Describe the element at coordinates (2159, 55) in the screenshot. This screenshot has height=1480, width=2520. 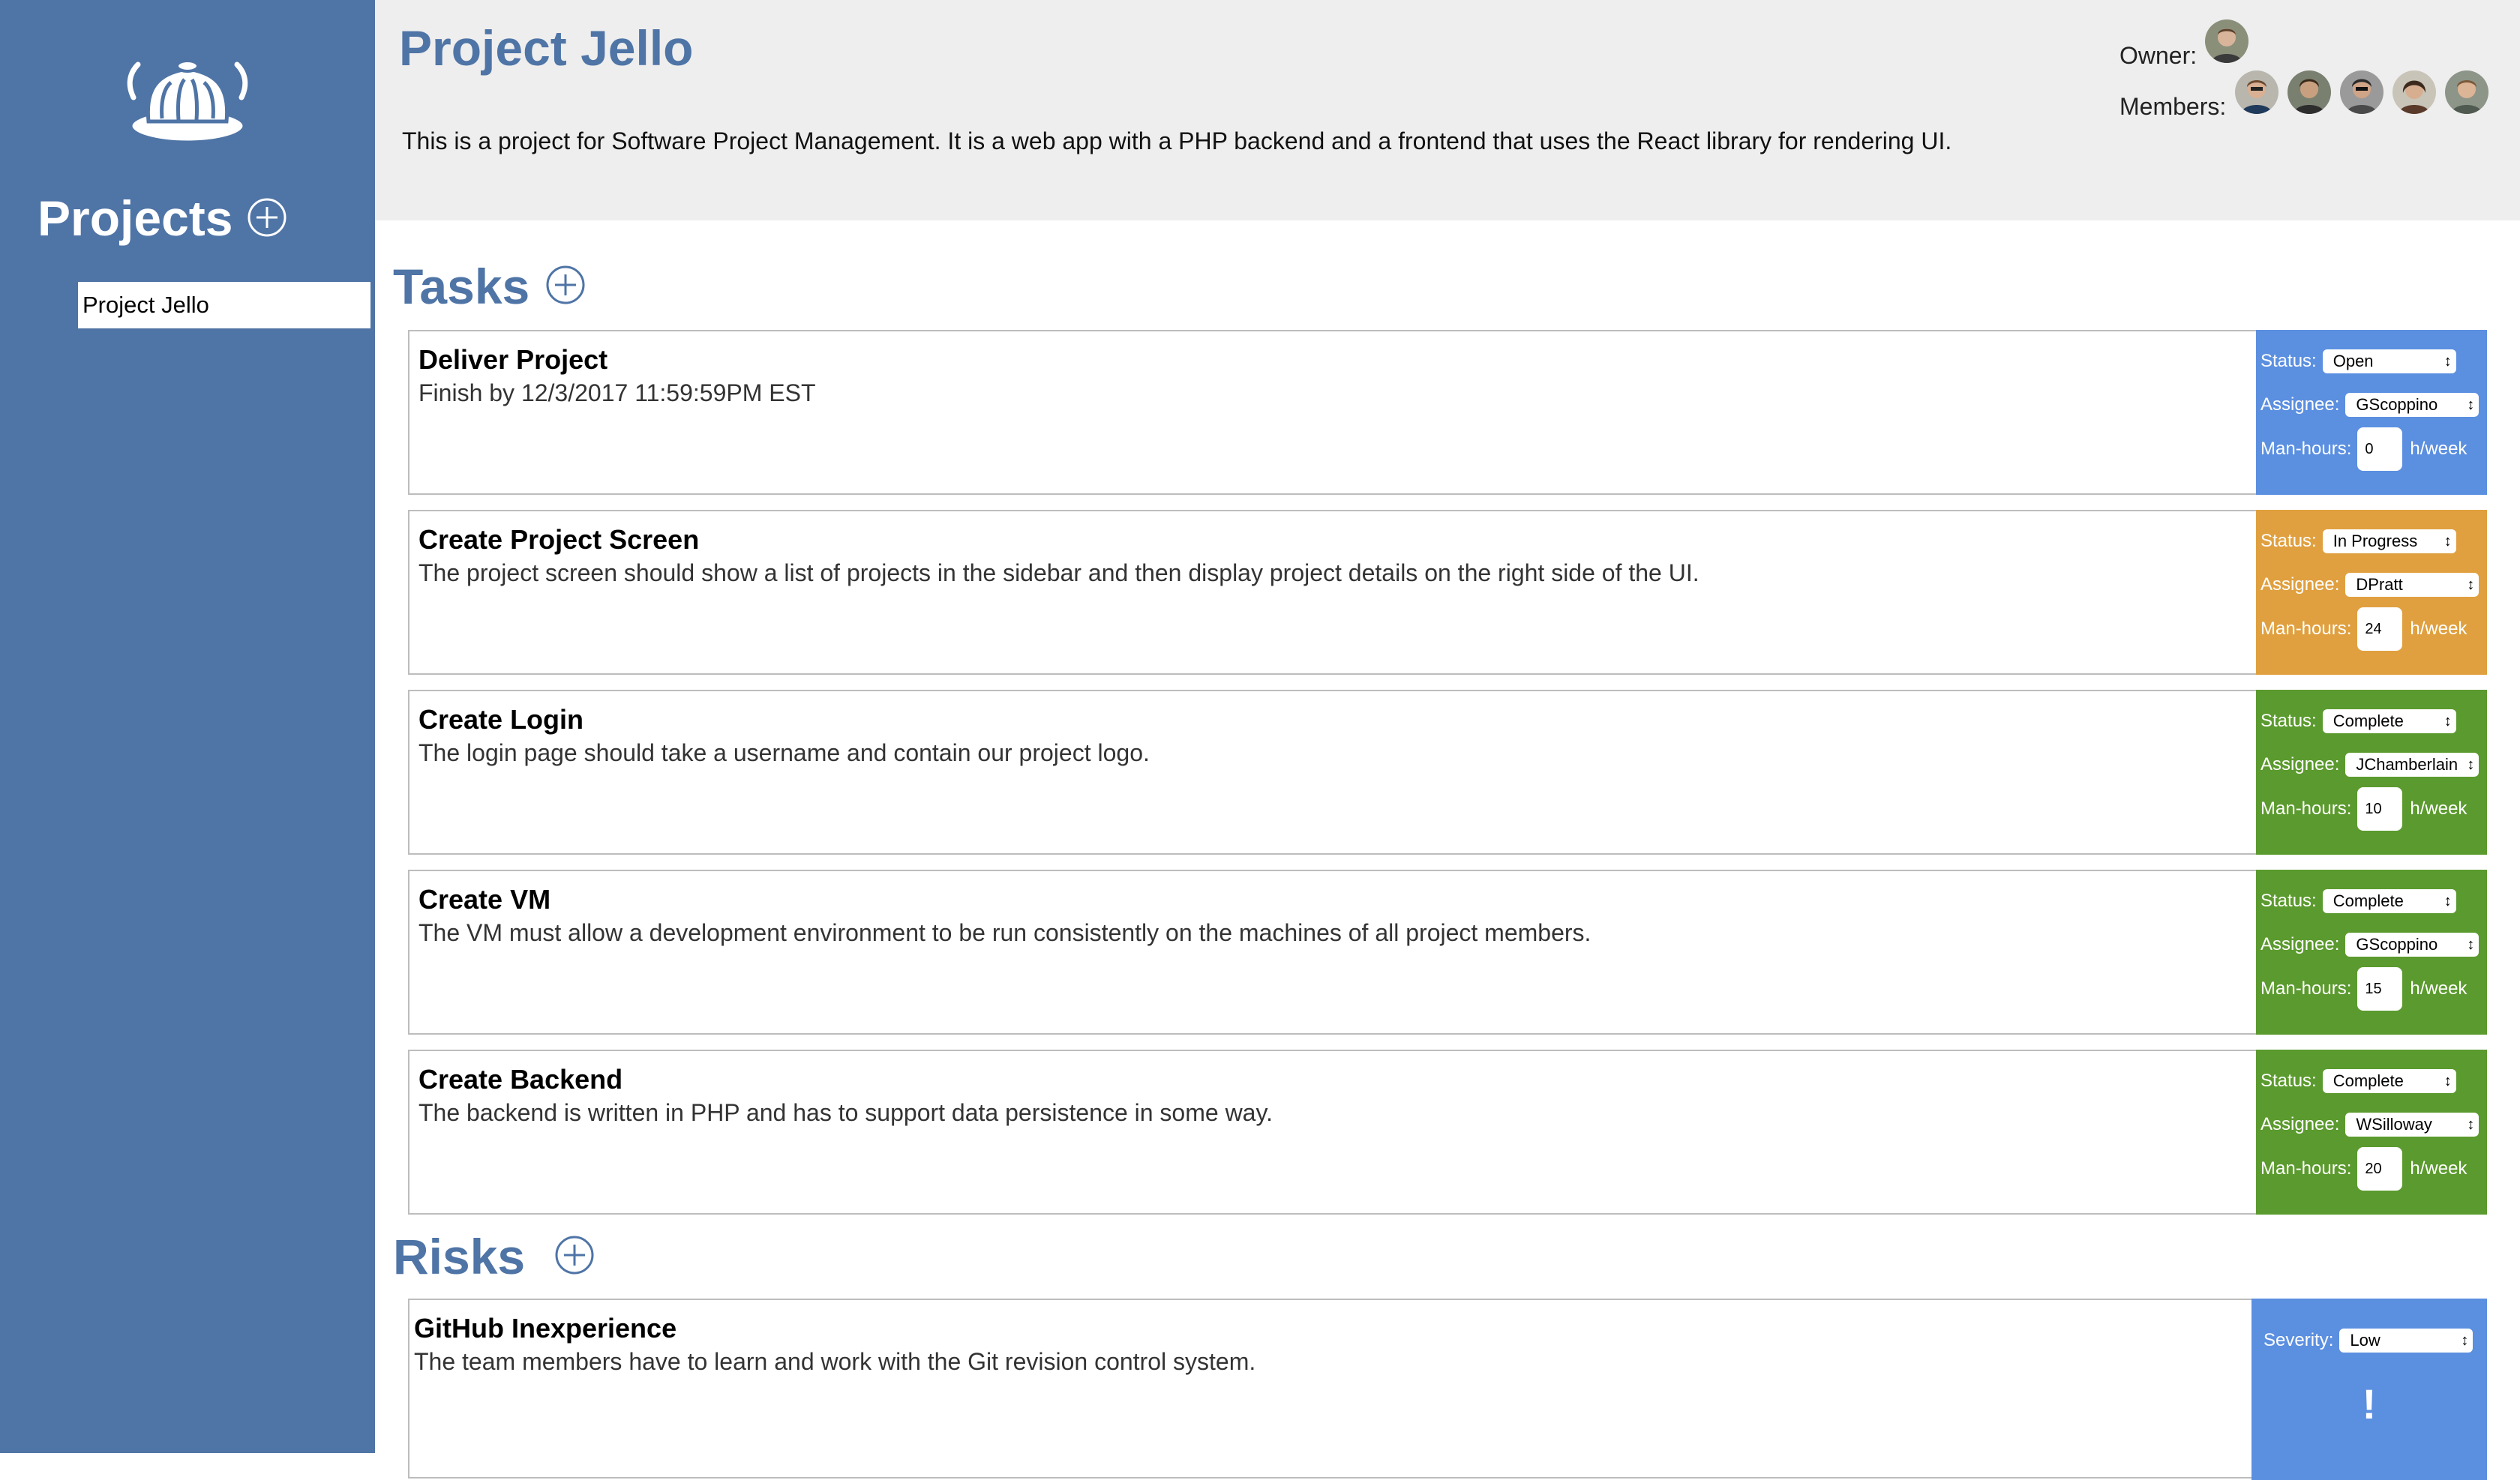
I see `owner-label: Owner:` at that location.